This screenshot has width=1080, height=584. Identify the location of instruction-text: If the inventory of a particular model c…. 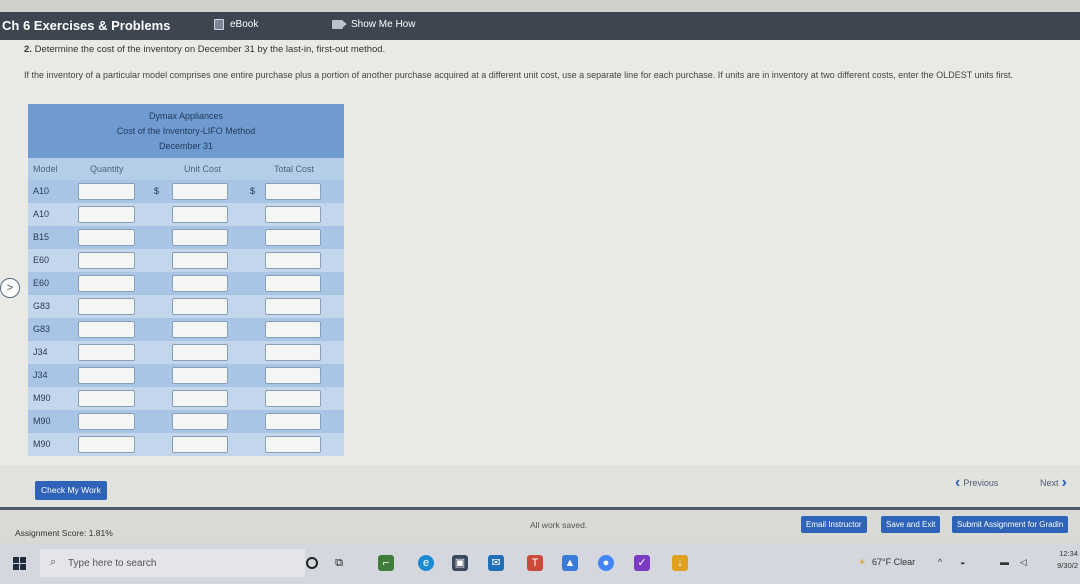
(519, 75).